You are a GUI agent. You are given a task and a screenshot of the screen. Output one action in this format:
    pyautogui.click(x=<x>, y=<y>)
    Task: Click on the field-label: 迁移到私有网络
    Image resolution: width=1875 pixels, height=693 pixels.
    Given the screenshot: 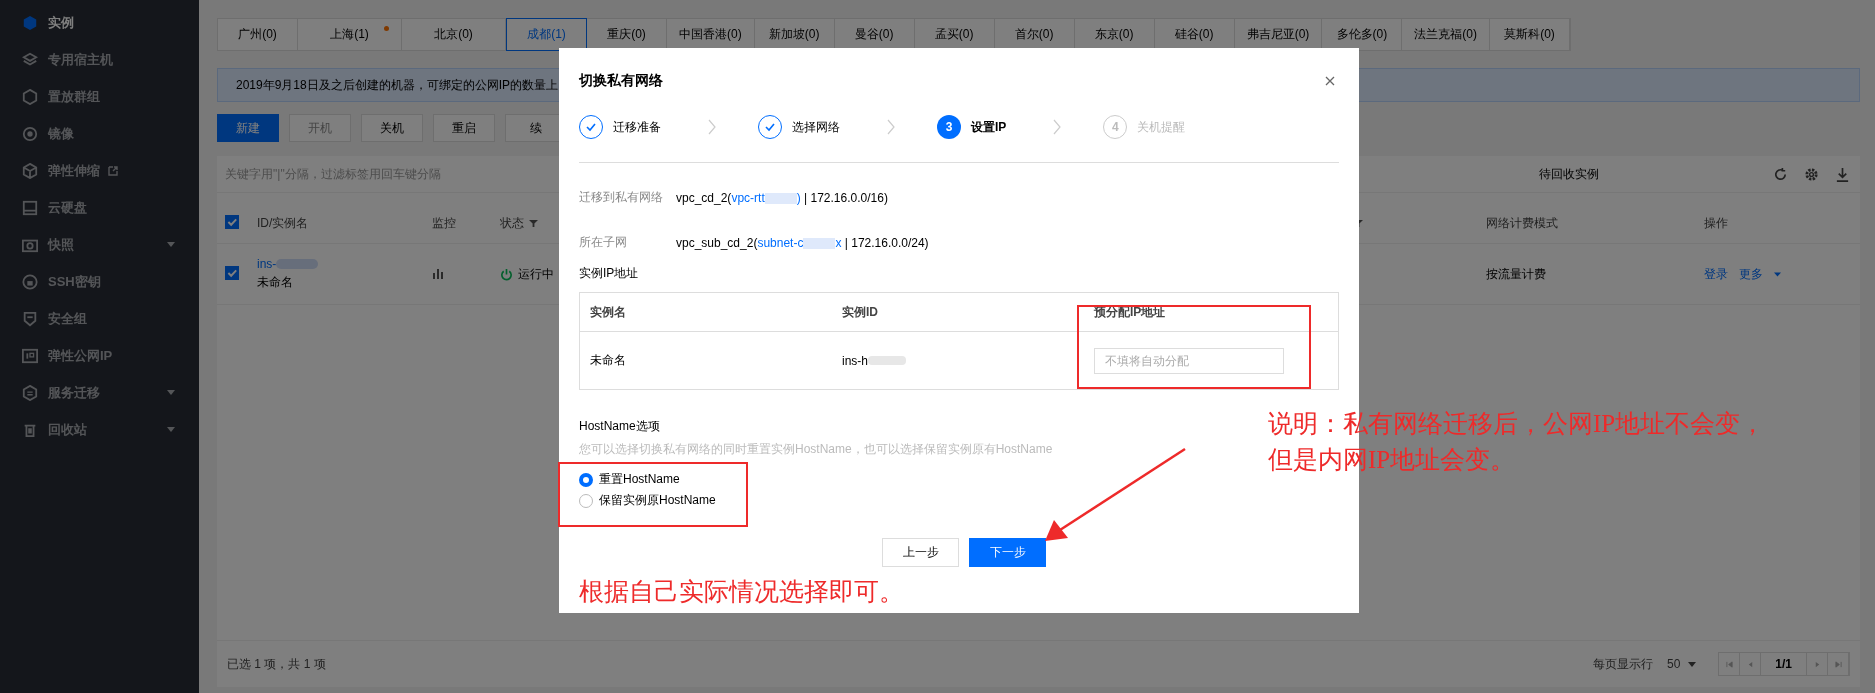 What is the action you would take?
    pyautogui.click(x=621, y=197)
    